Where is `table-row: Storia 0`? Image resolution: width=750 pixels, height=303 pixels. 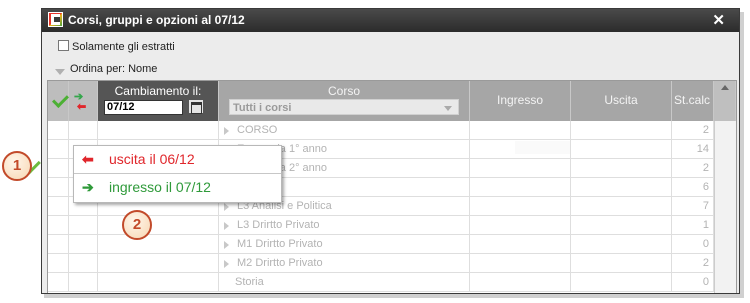 table-row: Storia 0 is located at coordinates (381, 282).